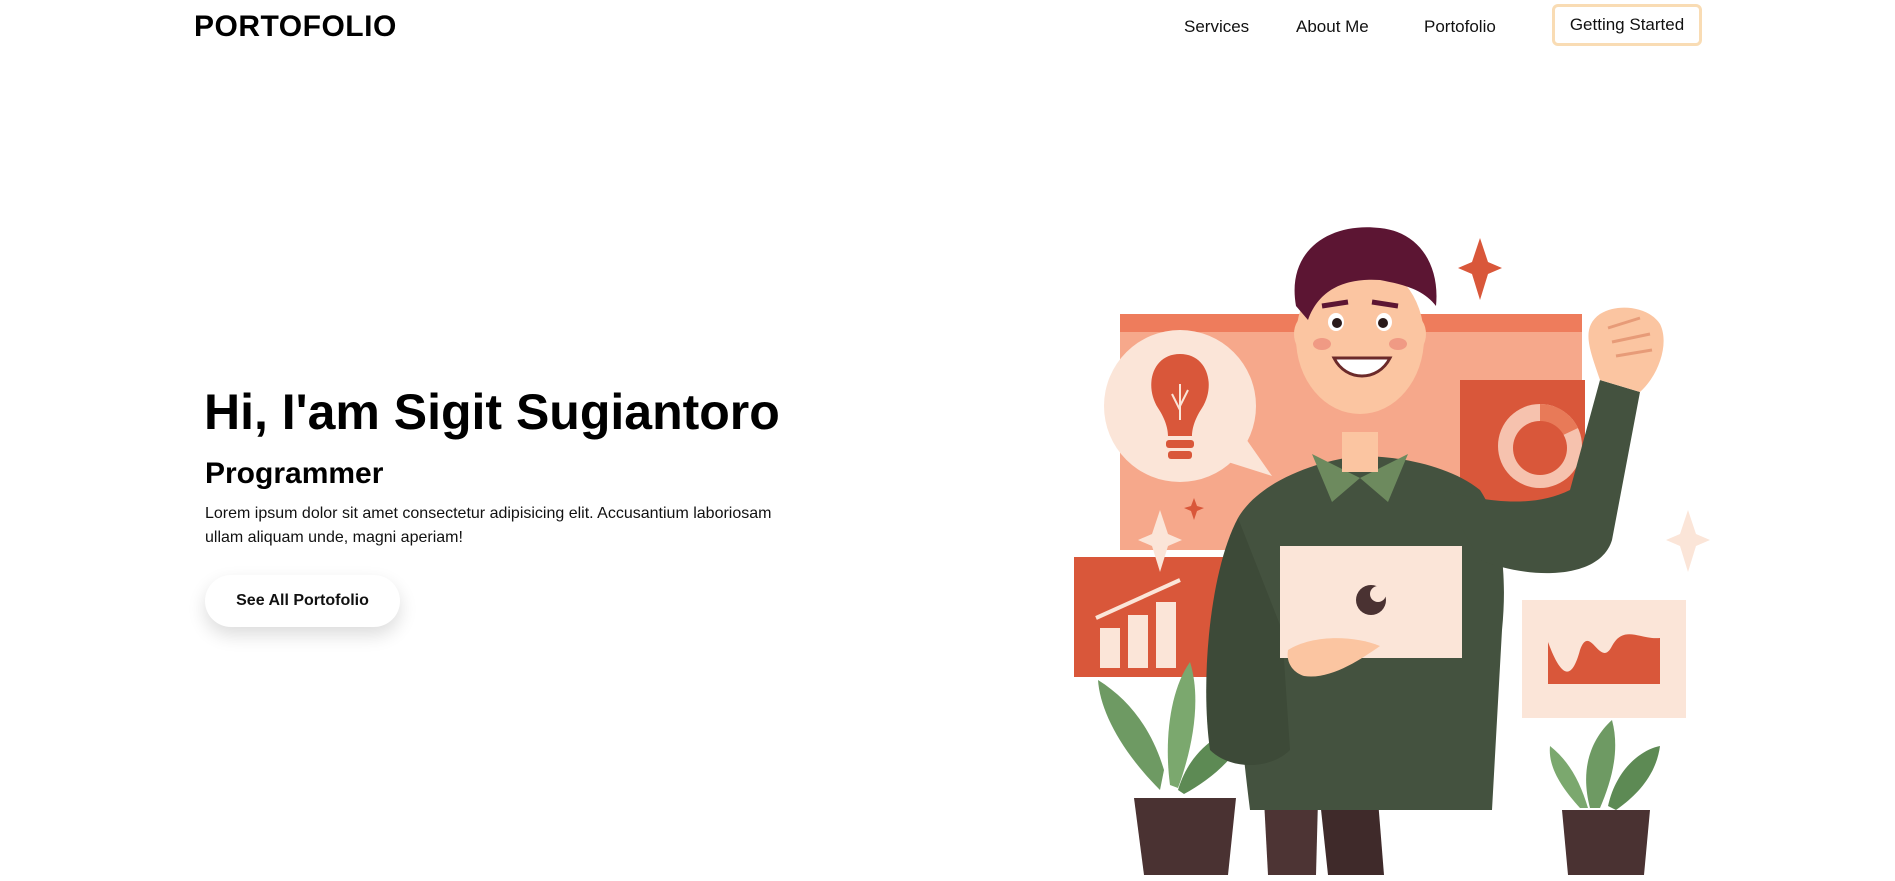 Image resolution: width=1895 pixels, height=881 pixels. I want to click on nav-link-portofolio: Portofolio, so click(1460, 27).